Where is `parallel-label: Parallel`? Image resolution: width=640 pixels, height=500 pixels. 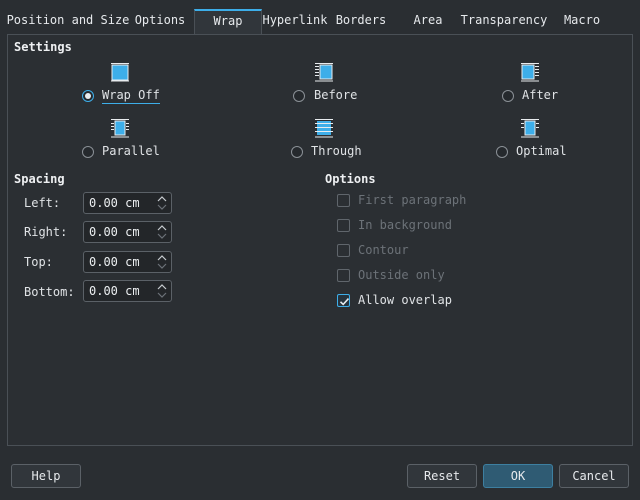 parallel-label: Parallel is located at coordinates (131, 151).